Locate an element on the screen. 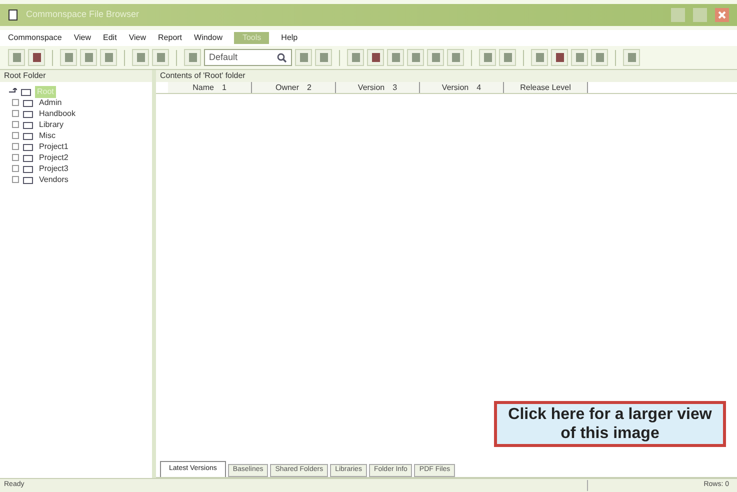 The width and height of the screenshot is (737, 492). window-title: Commonspace File Browser is located at coordinates (83, 15).